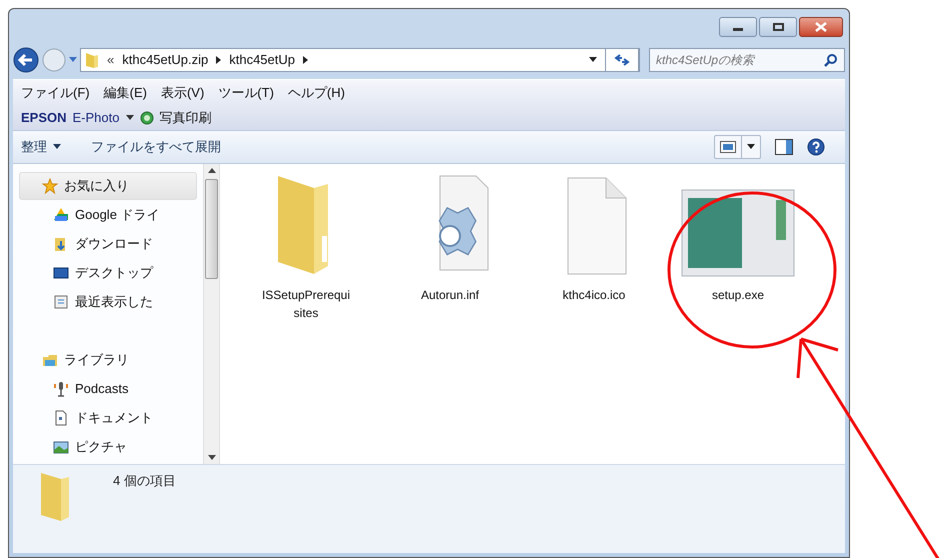  What do you see at coordinates (108, 360) in the screenshot?
I see `nav-group: ライブラリ` at bounding box center [108, 360].